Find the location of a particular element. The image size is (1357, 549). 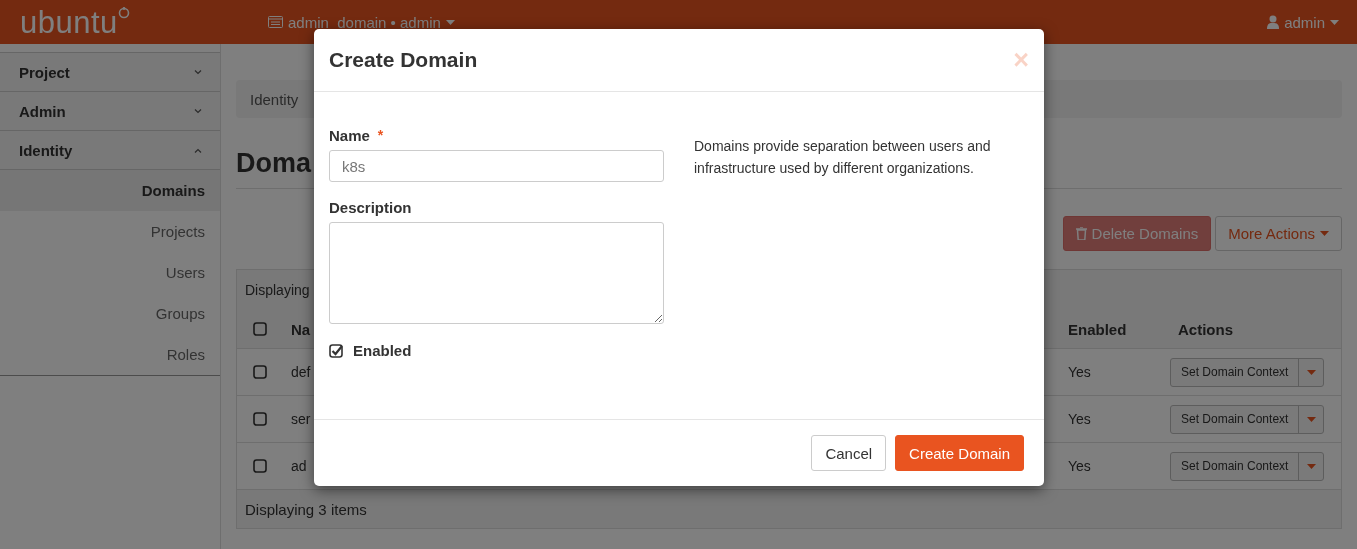

page-title: Doma is located at coordinates (273, 163).